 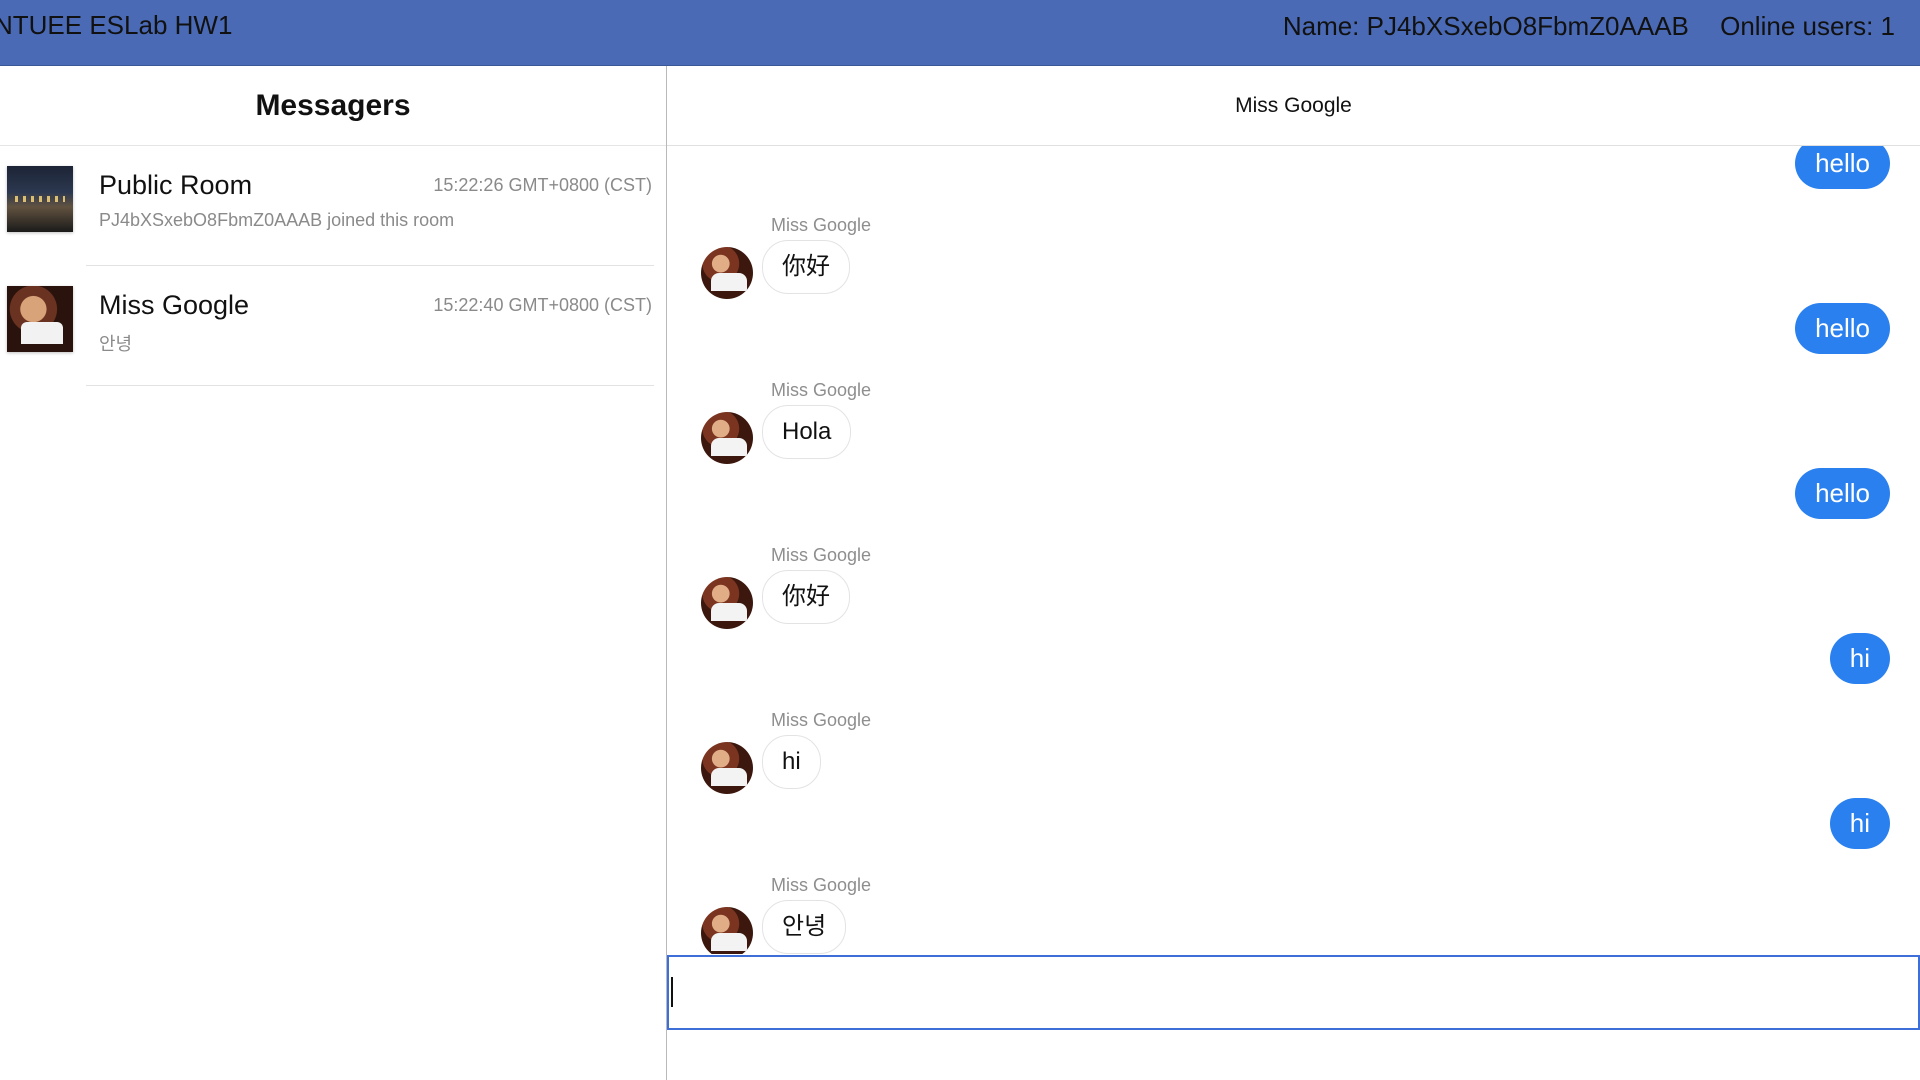 What do you see at coordinates (1293, 106) in the screenshot?
I see `chat-title: Miss Google` at bounding box center [1293, 106].